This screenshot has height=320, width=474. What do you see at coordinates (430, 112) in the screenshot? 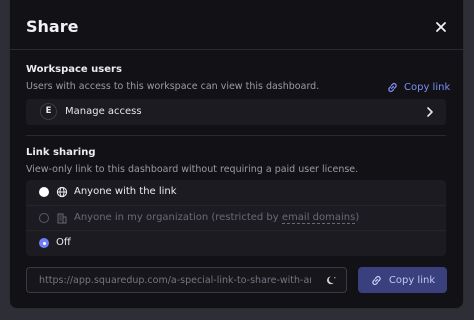
I see `chevron-right-icon` at bounding box center [430, 112].